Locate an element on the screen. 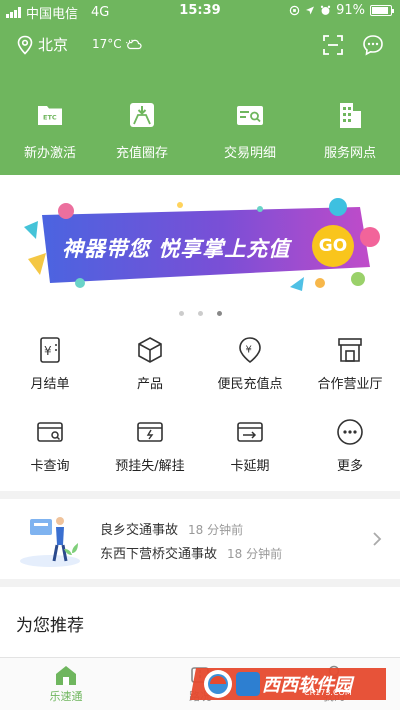  battery-fill is located at coordinates (380, 10).